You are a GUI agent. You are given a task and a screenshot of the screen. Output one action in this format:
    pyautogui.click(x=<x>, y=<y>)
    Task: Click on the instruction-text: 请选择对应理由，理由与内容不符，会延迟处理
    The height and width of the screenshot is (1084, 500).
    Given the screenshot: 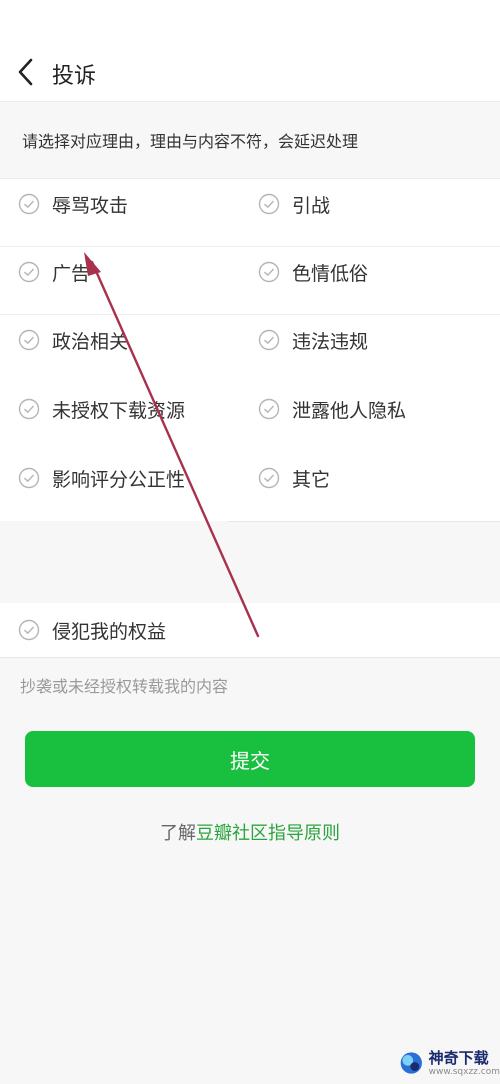 What is the action you would take?
    pyautogui.click(x=190, y=141)
    